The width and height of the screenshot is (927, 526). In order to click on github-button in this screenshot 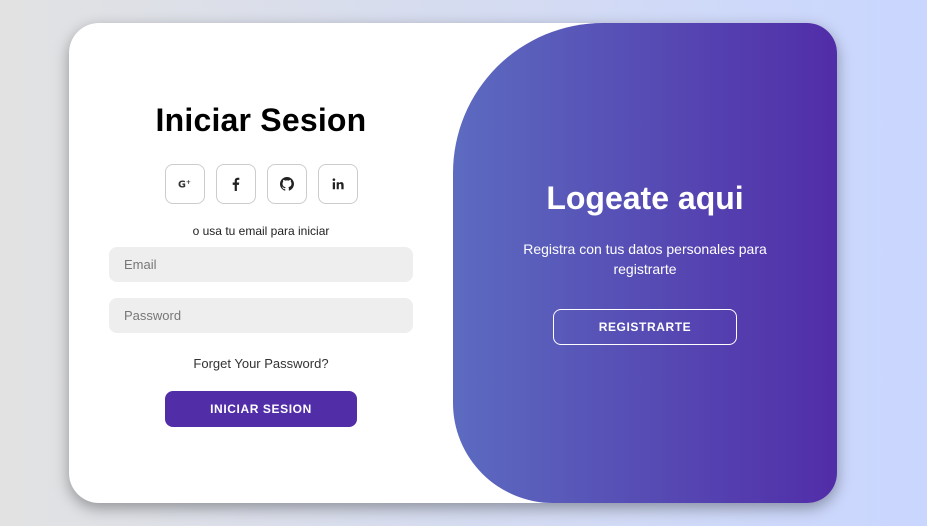, I will do `click(286, 184)`.